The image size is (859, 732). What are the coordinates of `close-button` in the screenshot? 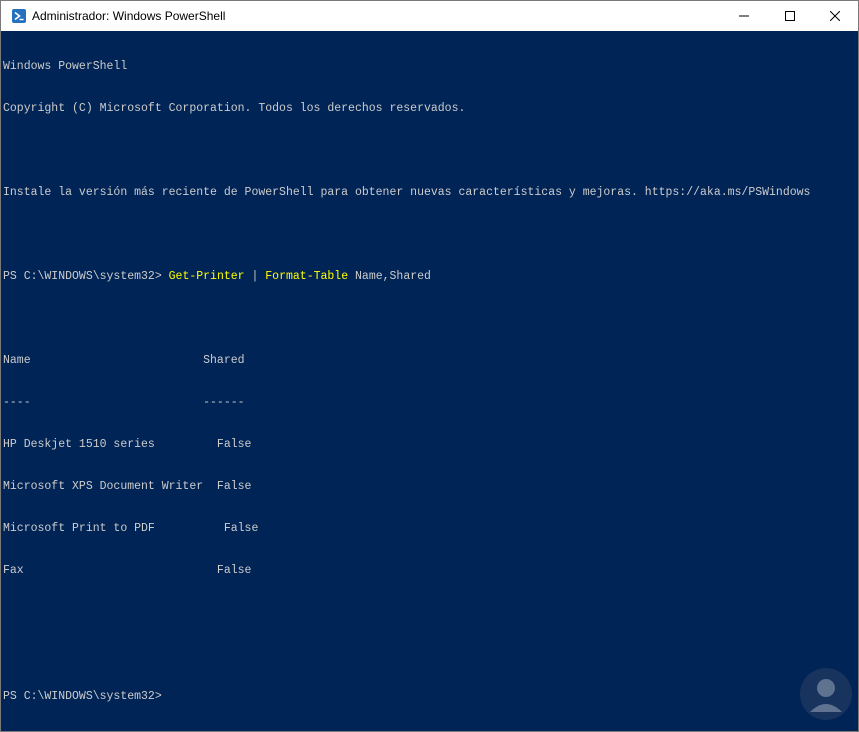 It's located at (835, 16).